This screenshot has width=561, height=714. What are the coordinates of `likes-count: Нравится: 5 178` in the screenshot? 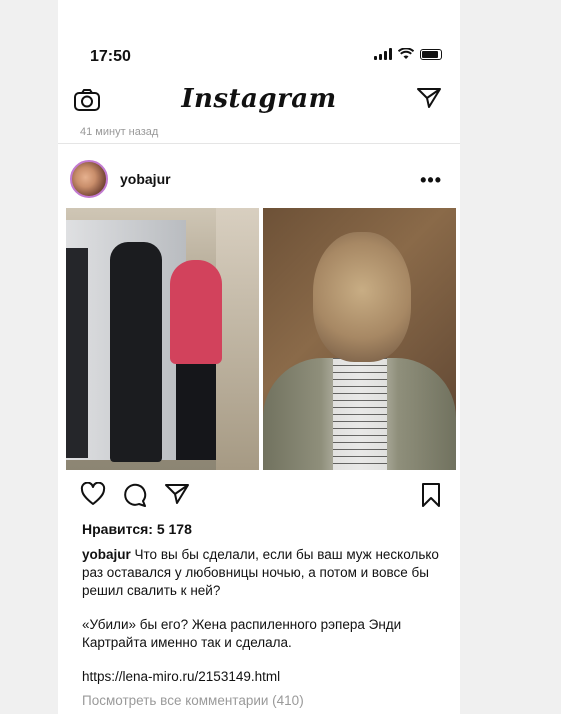 It's located at (137, 529).